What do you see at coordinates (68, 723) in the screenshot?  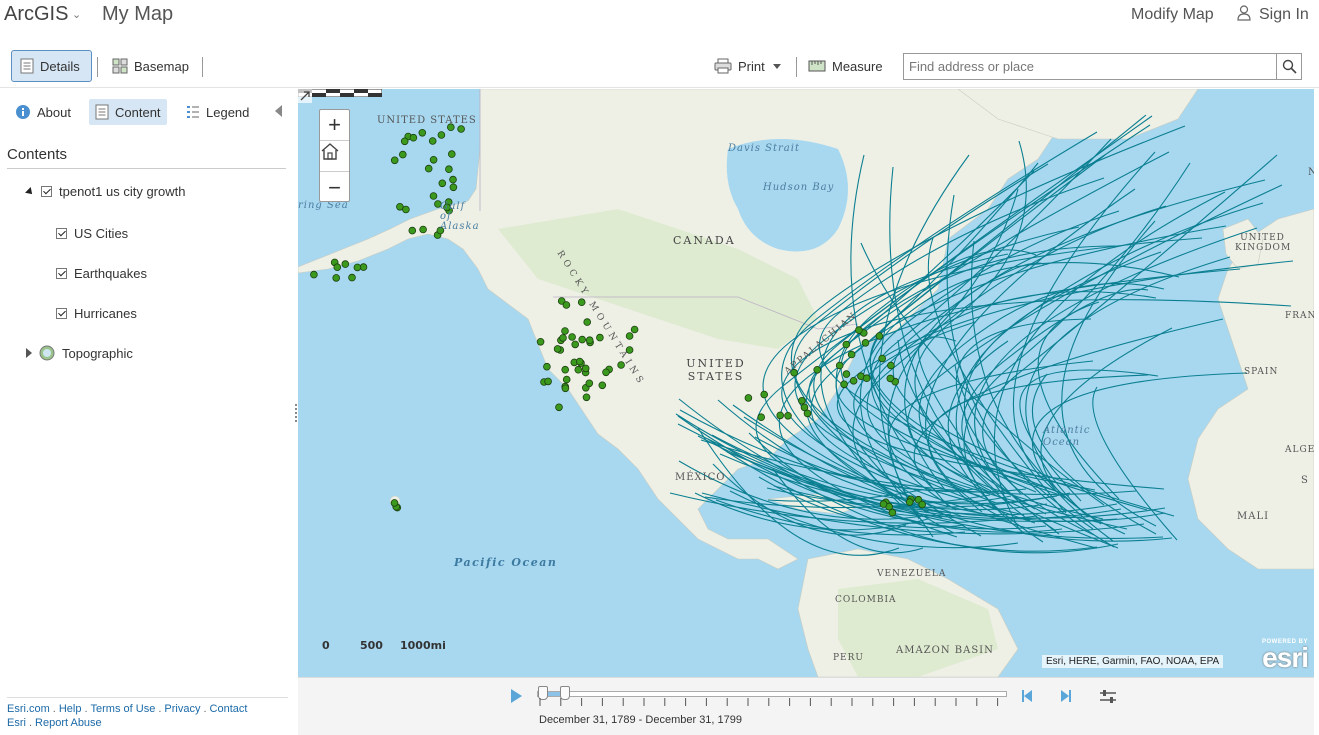 I see `footer-link-report-abuse: Report Abuse` at bounding box center [68, 723].